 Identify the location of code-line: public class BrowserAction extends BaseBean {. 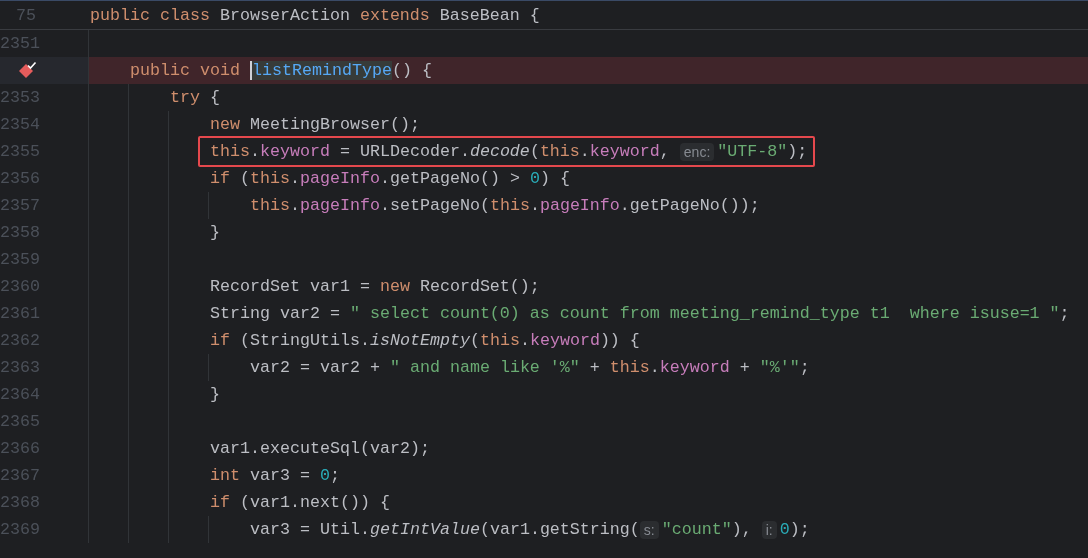
(315, 15).